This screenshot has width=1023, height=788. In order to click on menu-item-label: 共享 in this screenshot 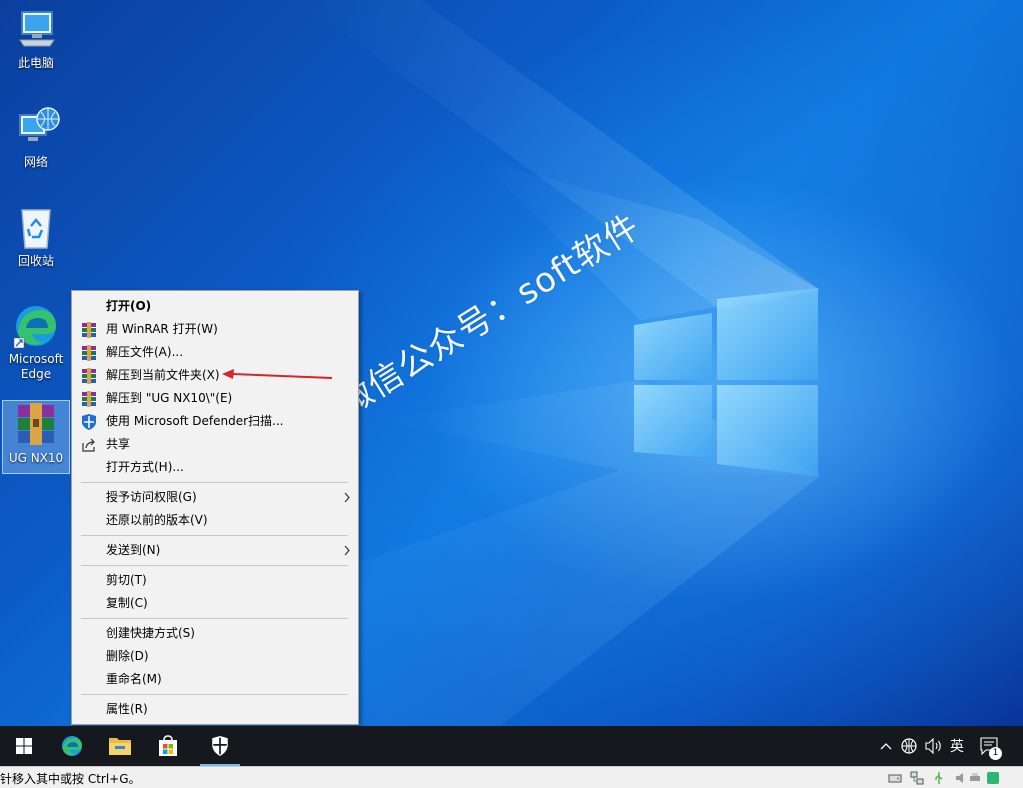, I will do `click(118, 444)`.